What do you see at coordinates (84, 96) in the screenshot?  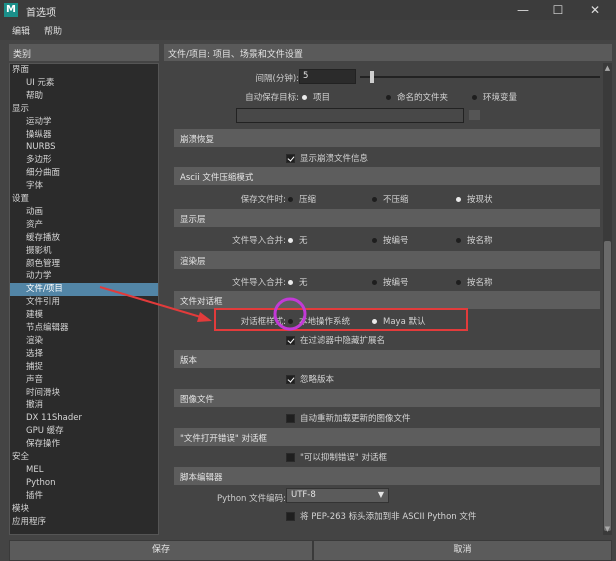 I see `category-item: 帮助` at bounding box center [84, 96].